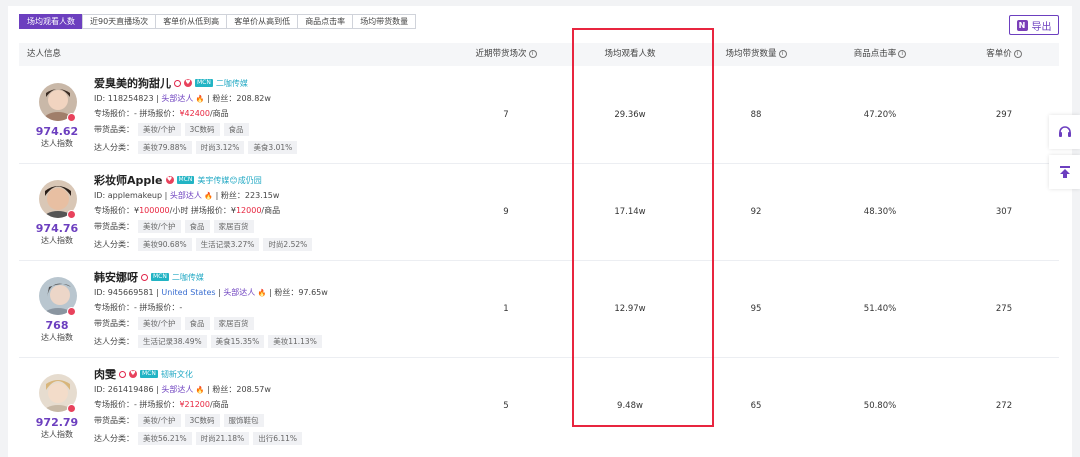 Image resolution: width=1080 pixels, height=457 pixels. I want to click on level-badge: 头部达人, so click(239, 292).